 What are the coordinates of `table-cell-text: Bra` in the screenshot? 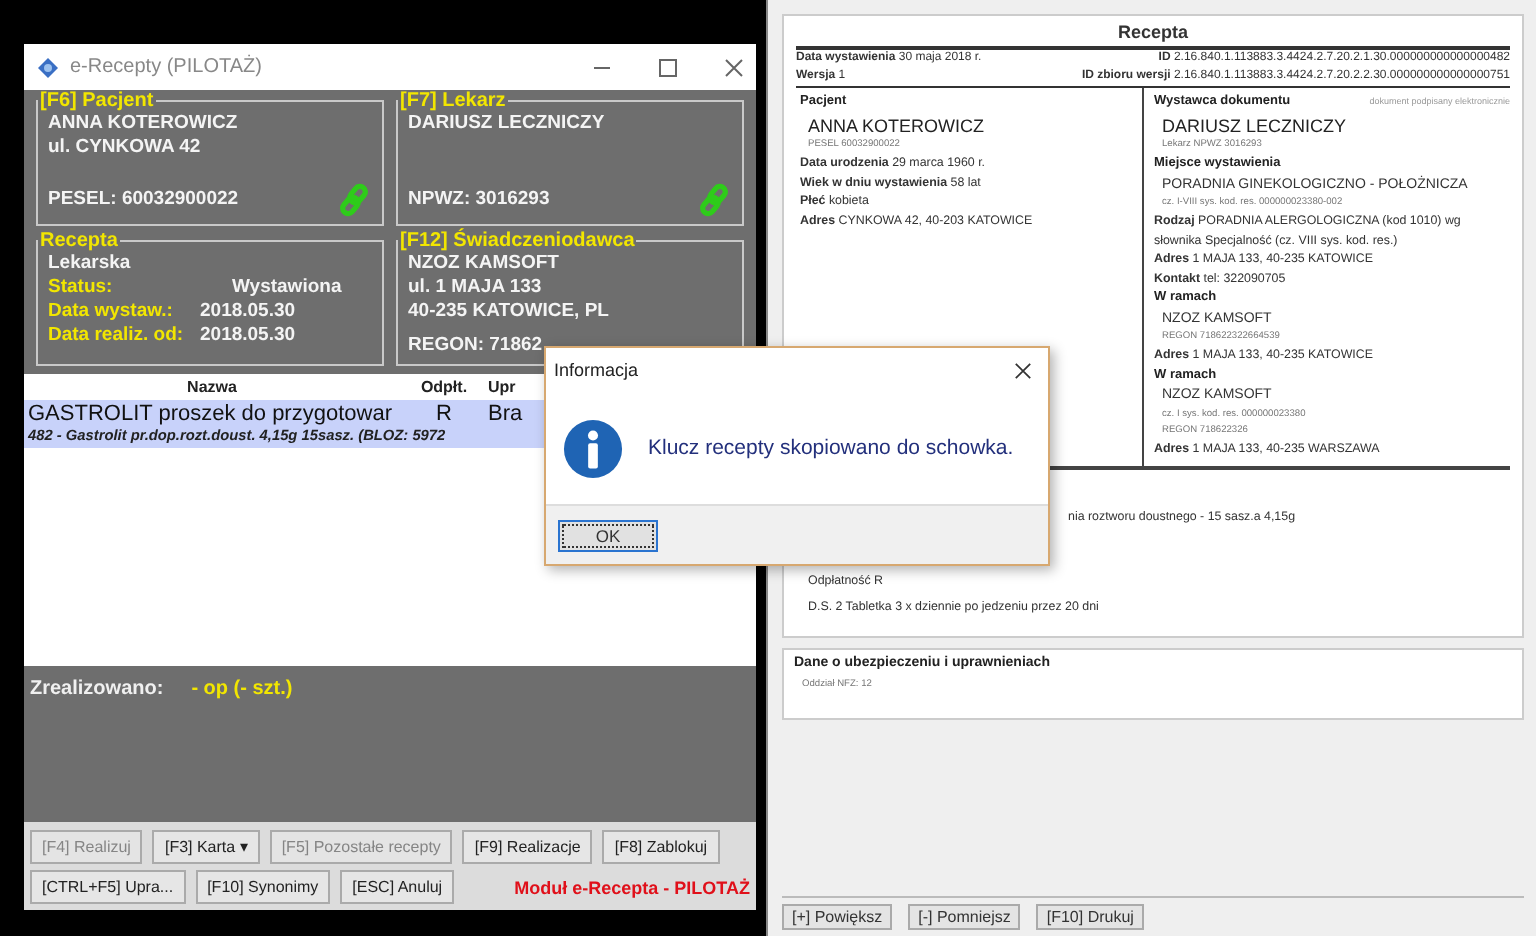 It's located at (506, 414).